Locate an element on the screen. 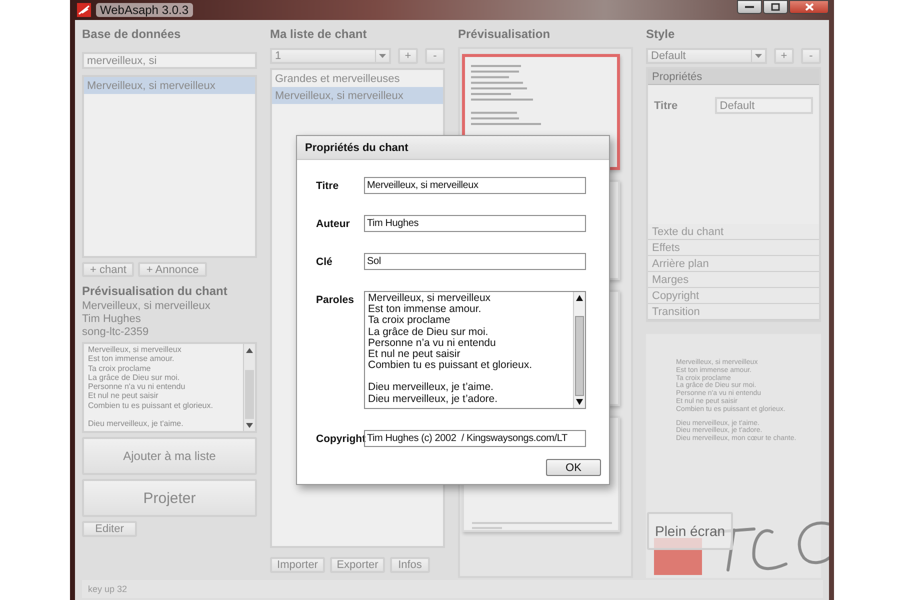 This screenshot has height=600, width=900. title-field: Default is located at coordinates (763, 105).